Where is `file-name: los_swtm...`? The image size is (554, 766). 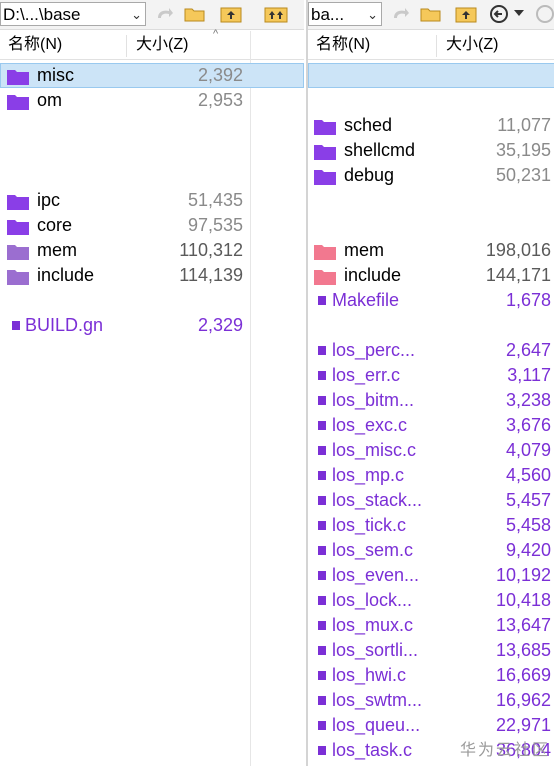 file-name: los_swtm... is located at coordinates (377, 700).